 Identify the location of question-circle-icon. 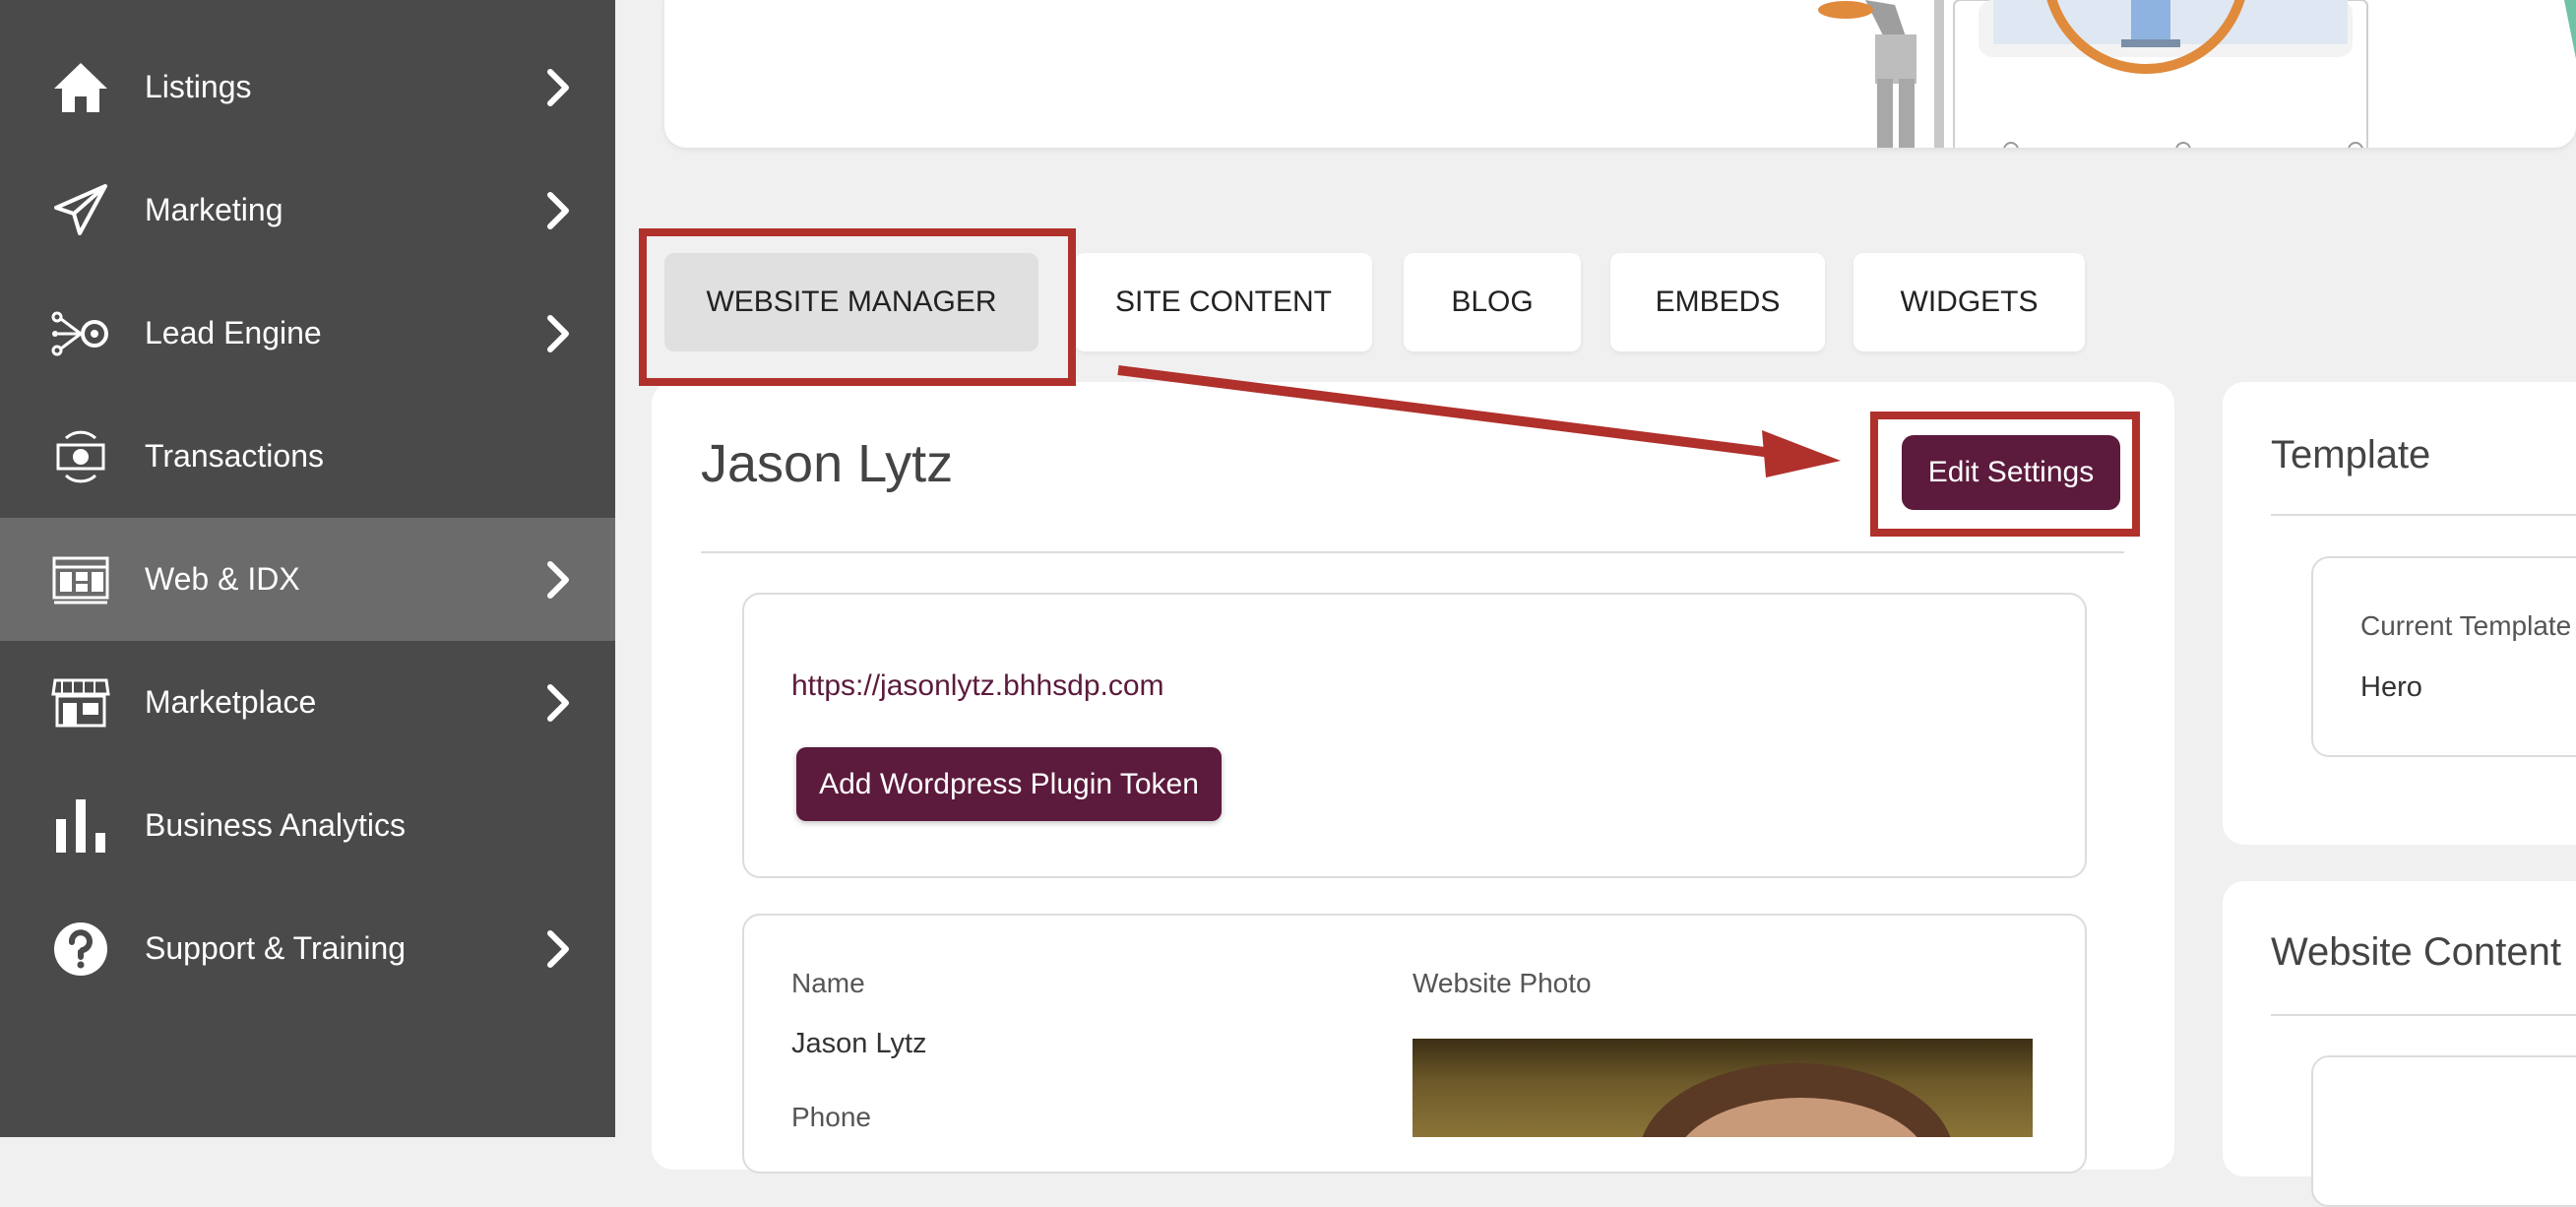
(80, 949).